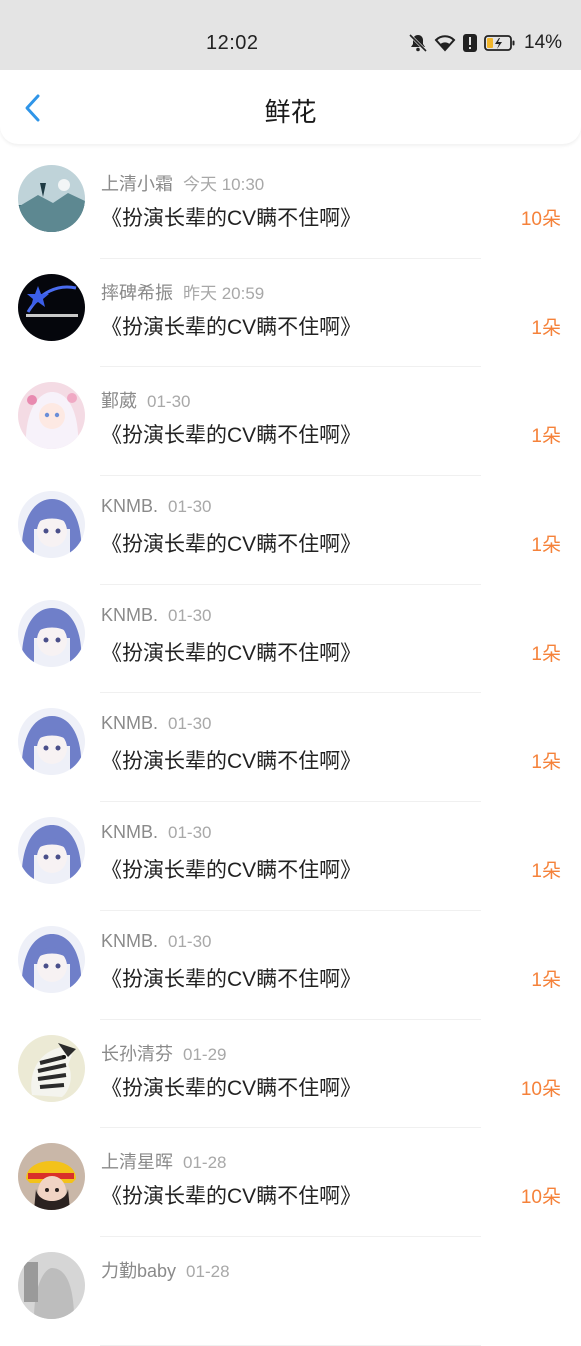 The image size is (581, 1346). What do you see at coordinates (119, 401) in the screenshot?
I see `user-name: 鄞葳` at bounding box center [119, 401].